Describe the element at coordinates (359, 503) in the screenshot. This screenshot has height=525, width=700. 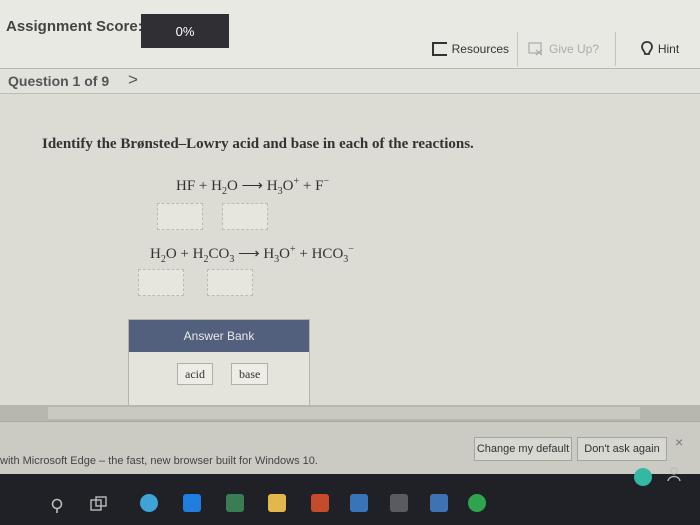
I see `mail-icon` at that location.